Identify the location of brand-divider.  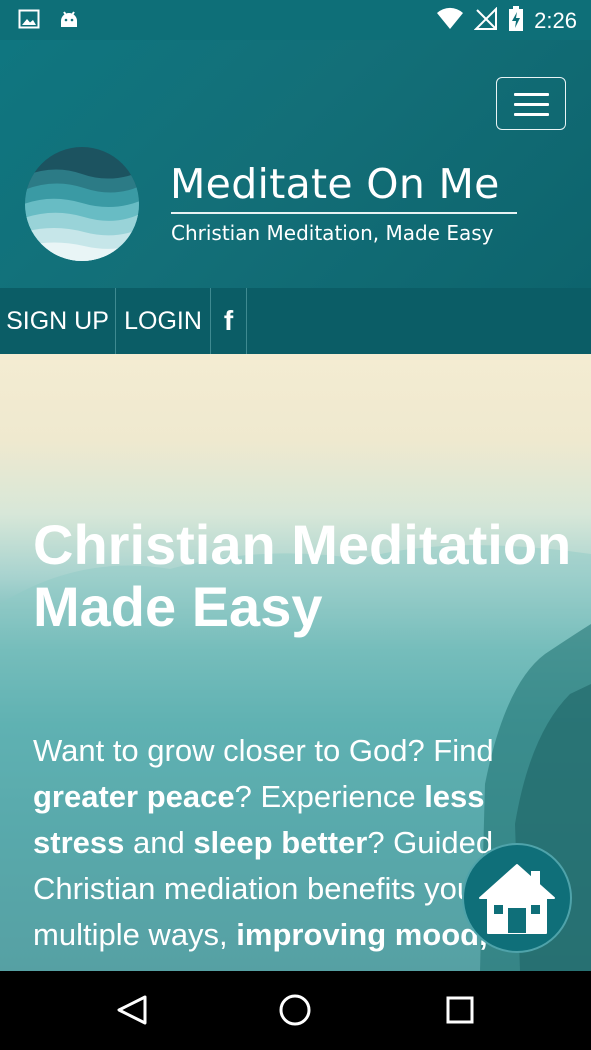
(344, 213).